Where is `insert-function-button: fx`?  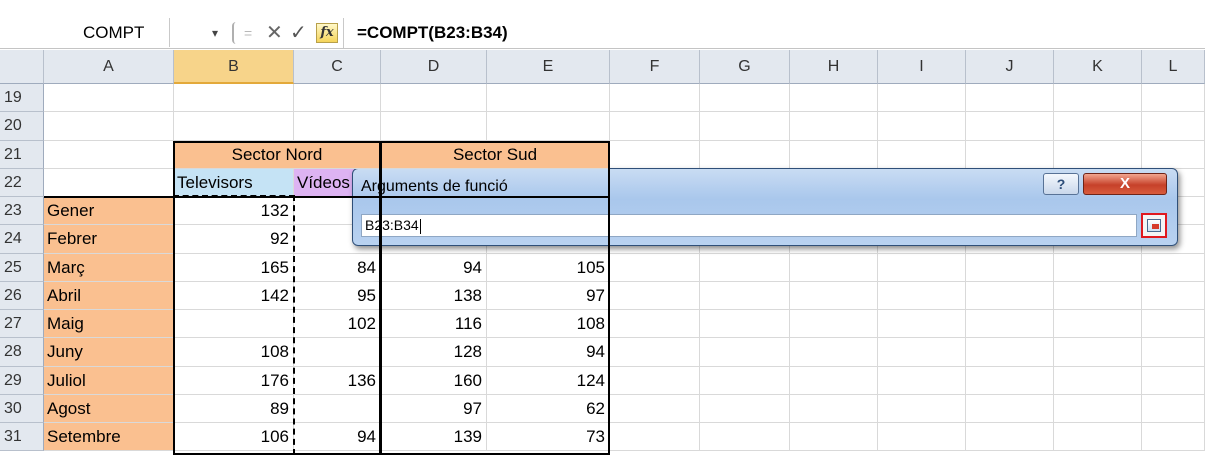 insert-function-button: fx is located at coordinates (327, 33).